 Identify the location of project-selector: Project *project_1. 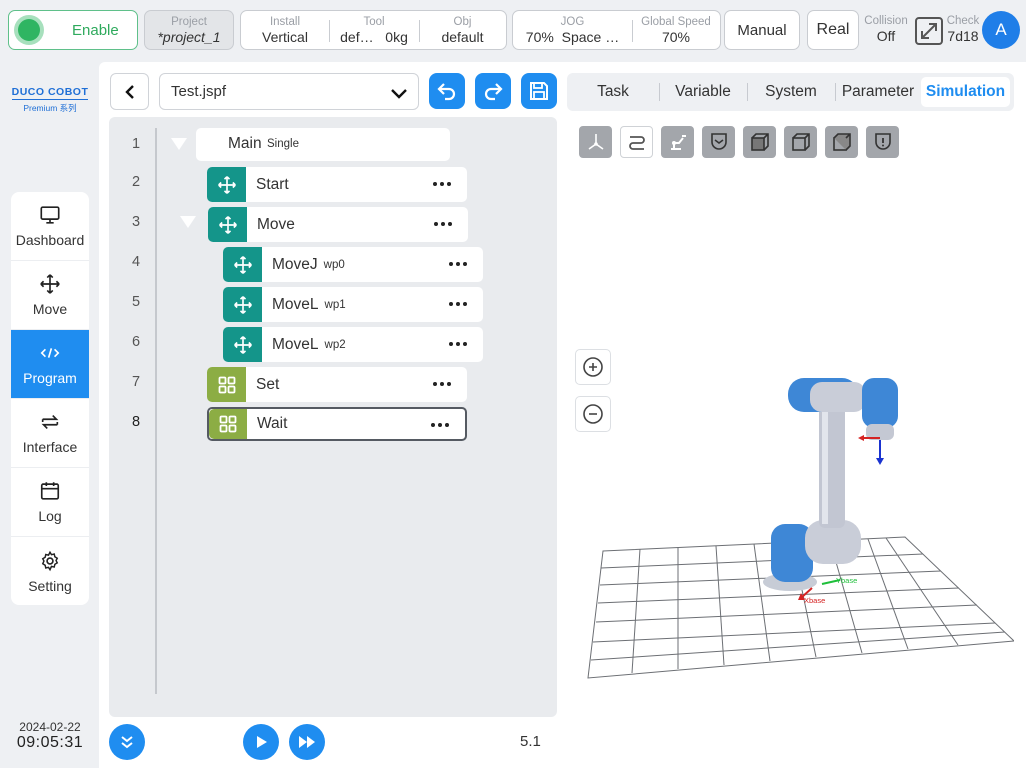
(189, 30).